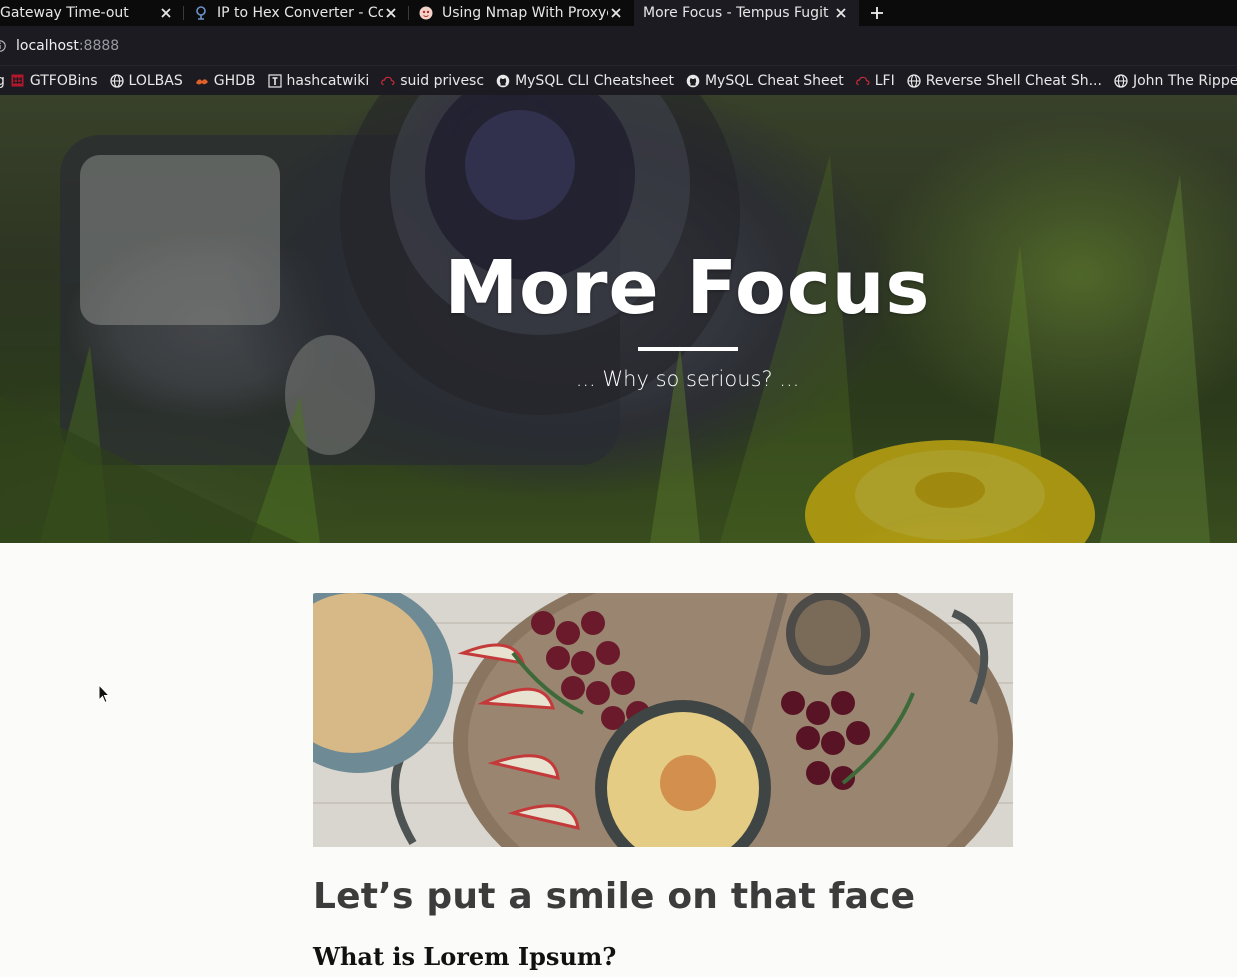 This screenshot has width=1237, height=977. I want to click on bookmark-label: John The Ripper H, so click(1184, 80).